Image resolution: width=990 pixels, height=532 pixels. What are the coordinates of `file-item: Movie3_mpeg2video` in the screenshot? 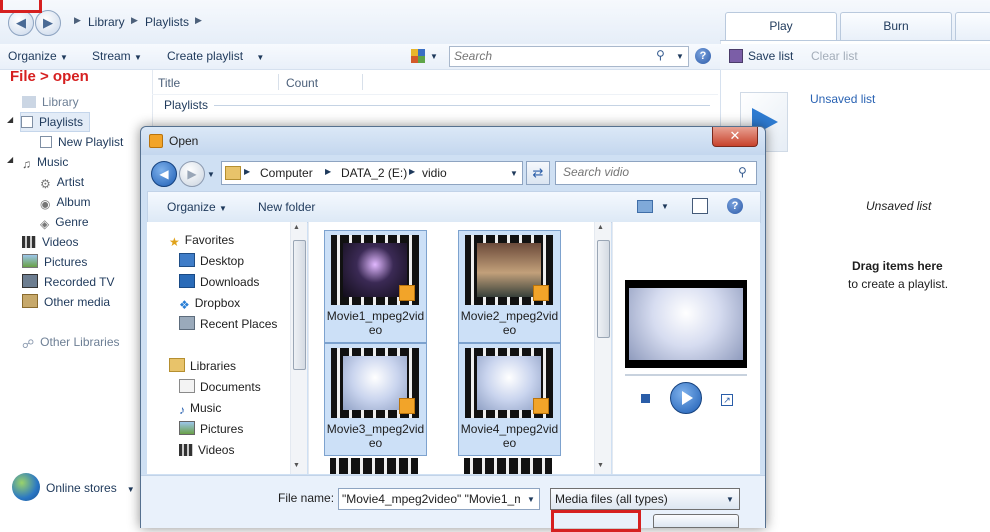 It's located at (375, 399).